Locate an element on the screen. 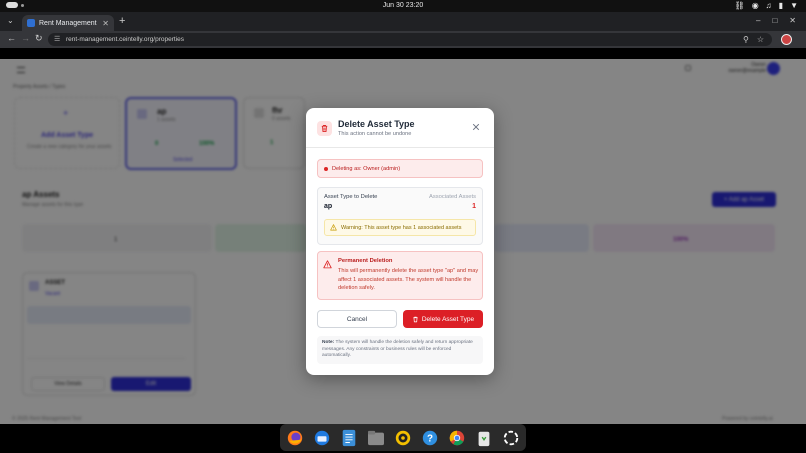 Image resolution: width=806 pixels, height=453 pixels. apps-grid-icon is located at coordinates (511, 438).